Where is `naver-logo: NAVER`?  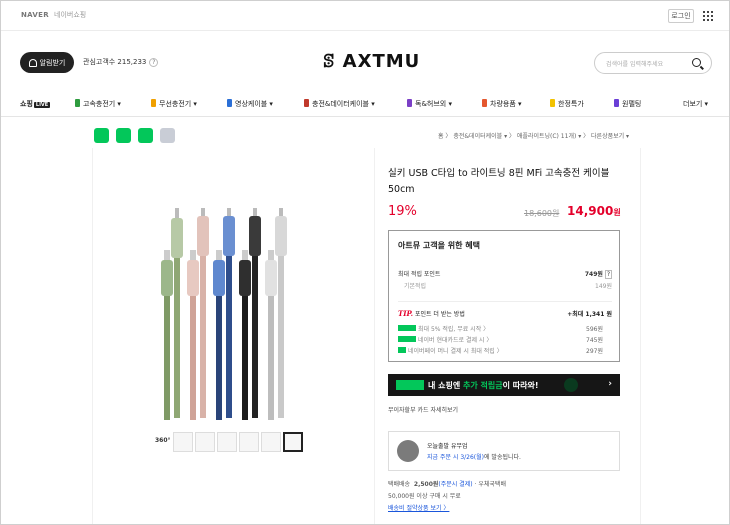 naver-logo: NAVER is located at coordinates (35, 15).